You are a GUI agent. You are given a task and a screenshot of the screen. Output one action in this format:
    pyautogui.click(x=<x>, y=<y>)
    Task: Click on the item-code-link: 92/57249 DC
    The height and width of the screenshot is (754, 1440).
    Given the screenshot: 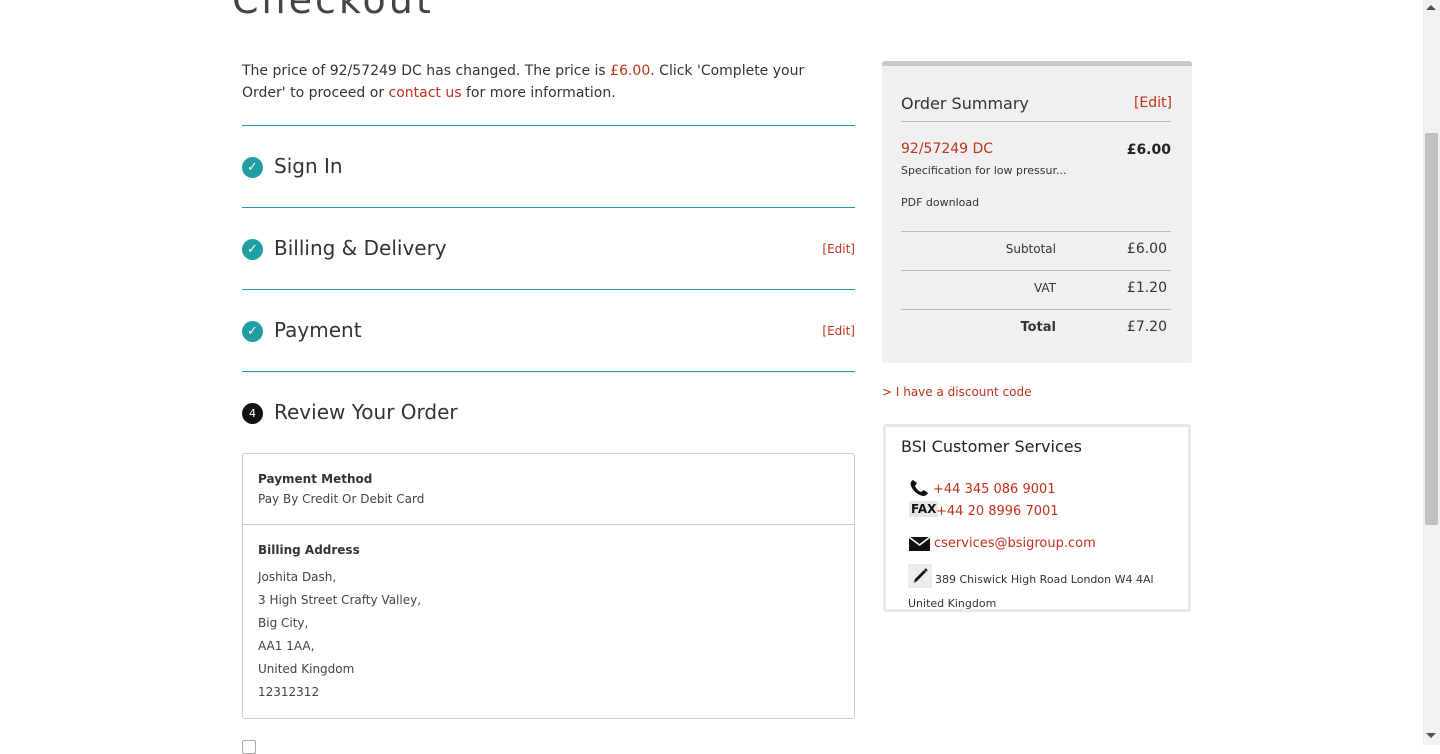 What is the action you would take?
    pyautogui.click(x=947, y=149)
    